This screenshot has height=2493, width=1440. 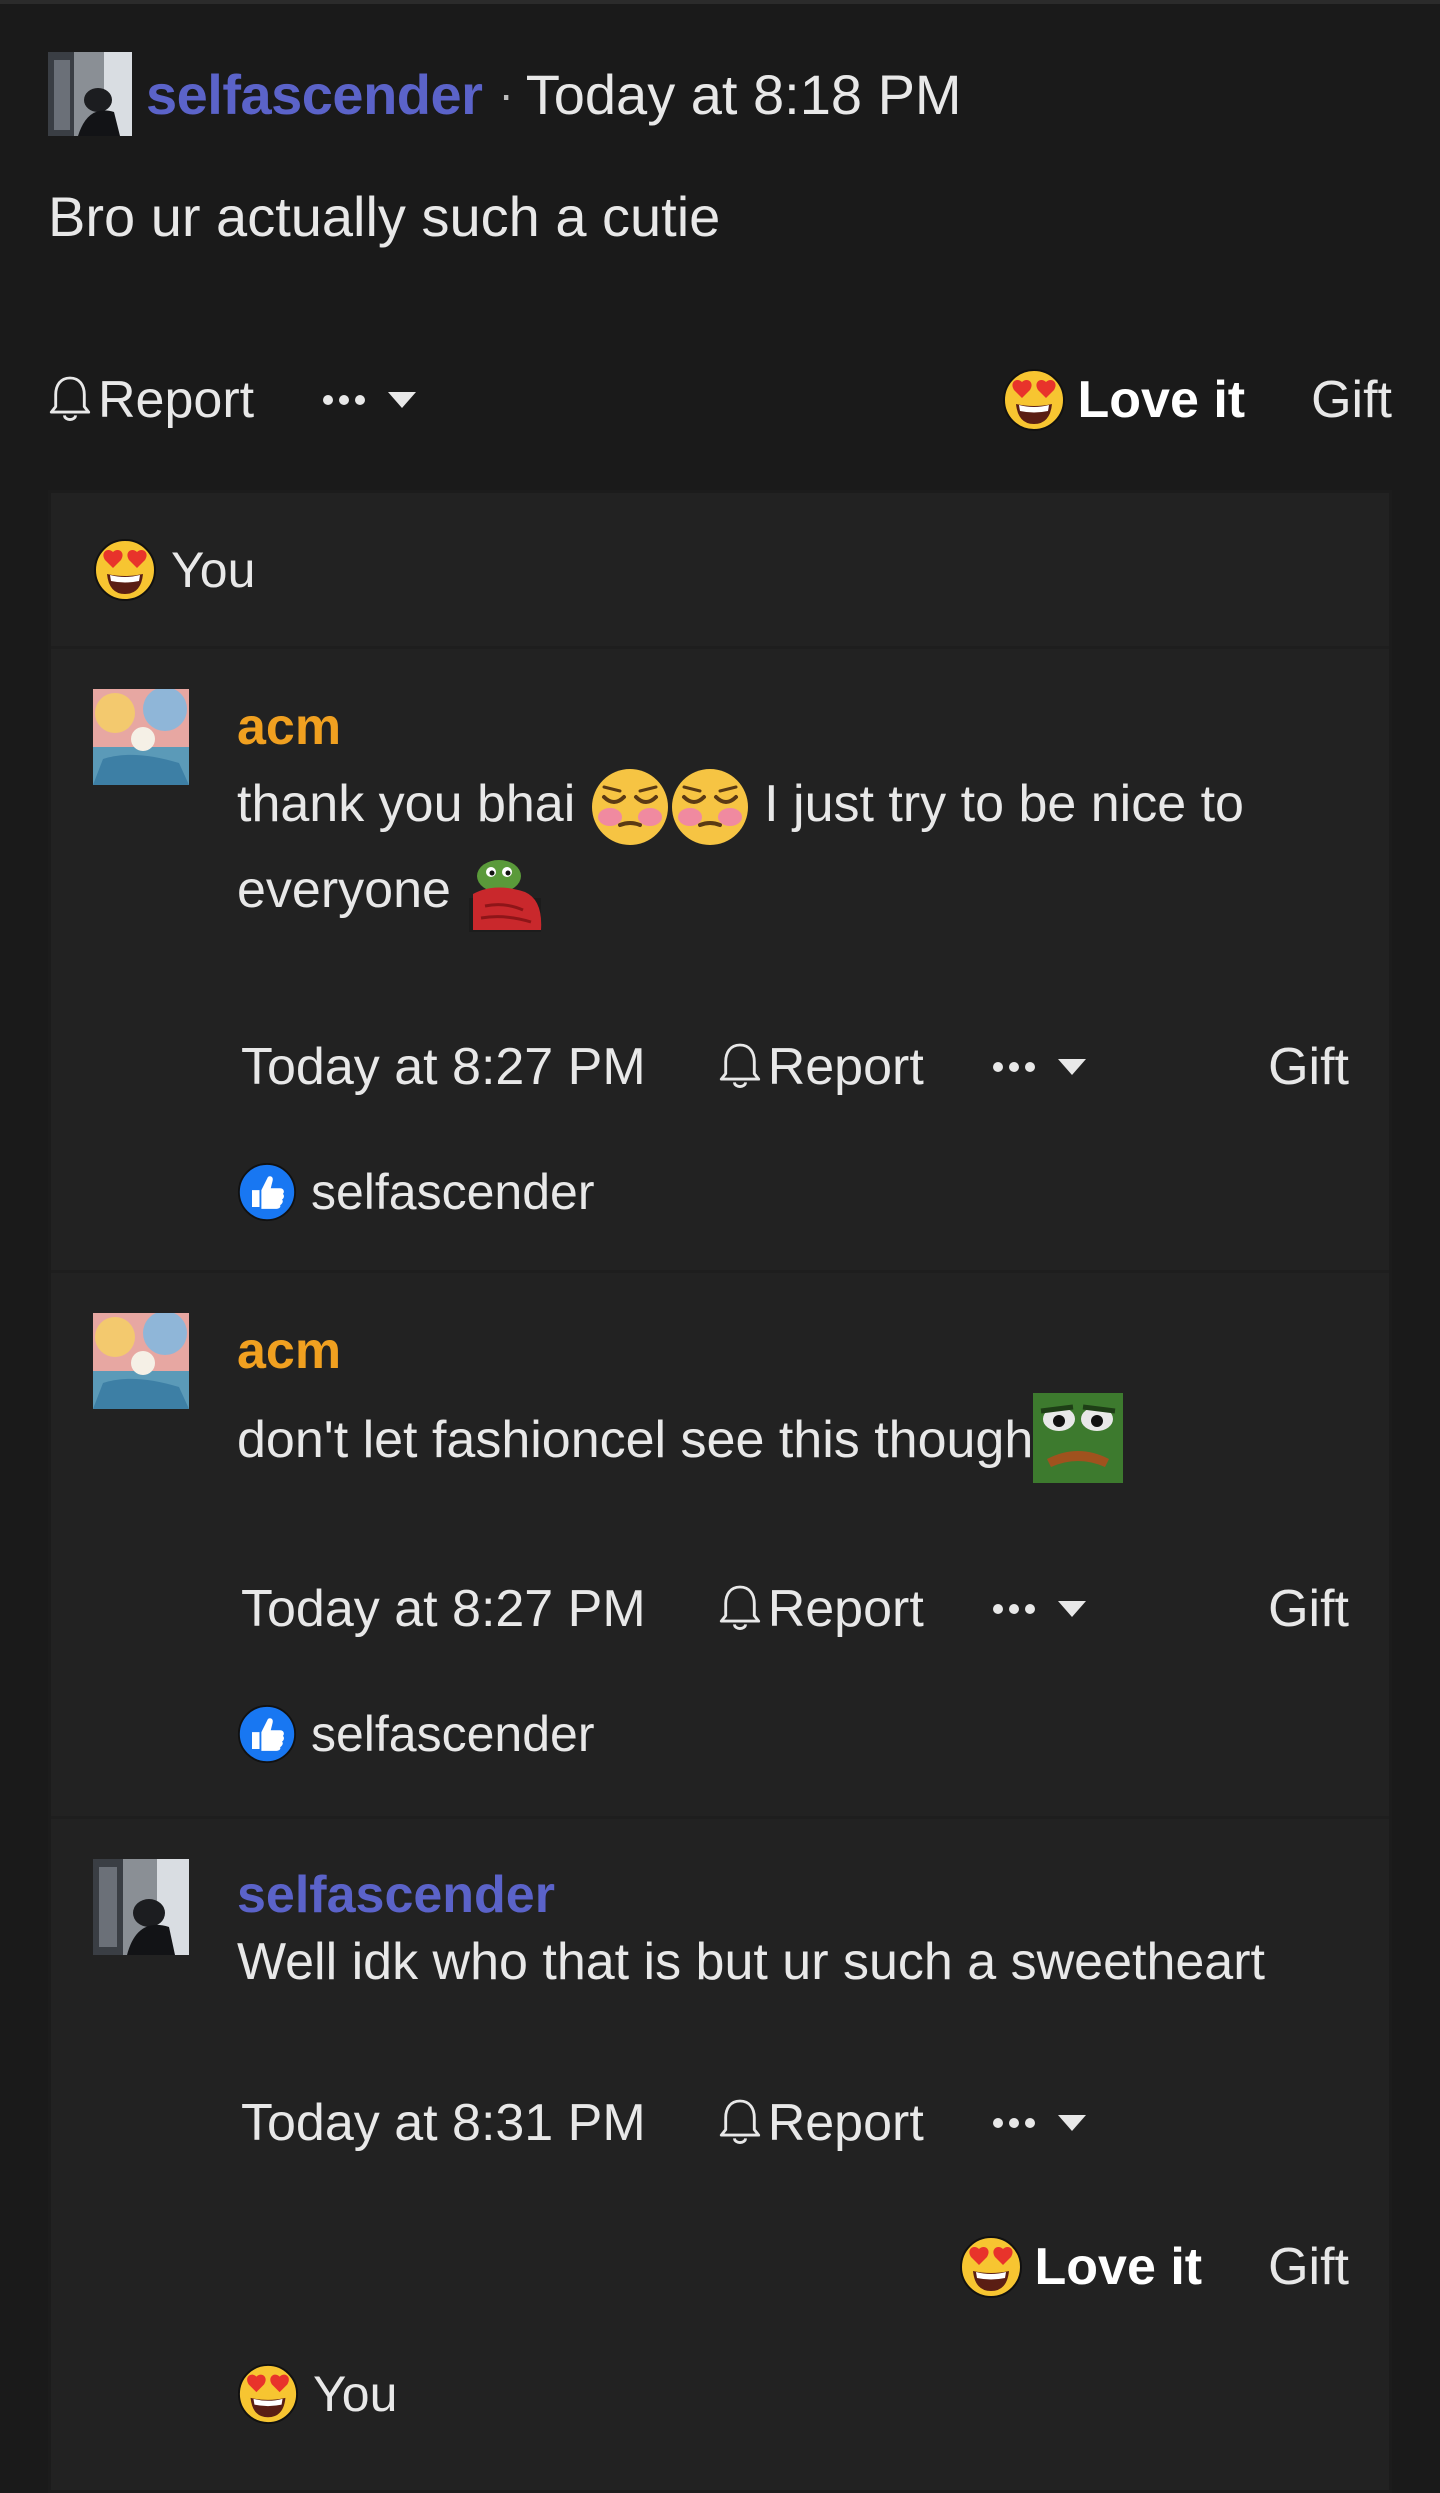 What do you see at coordinates (720, 2) in the screenshot?
I see `top-divider` at bounding box center [720, 2].